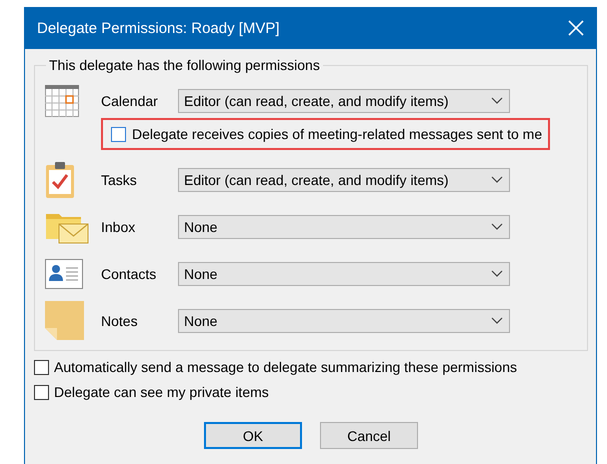 The width and height of the screenshot is (607, 464). I want to click on close-icon, so click(576, 28).